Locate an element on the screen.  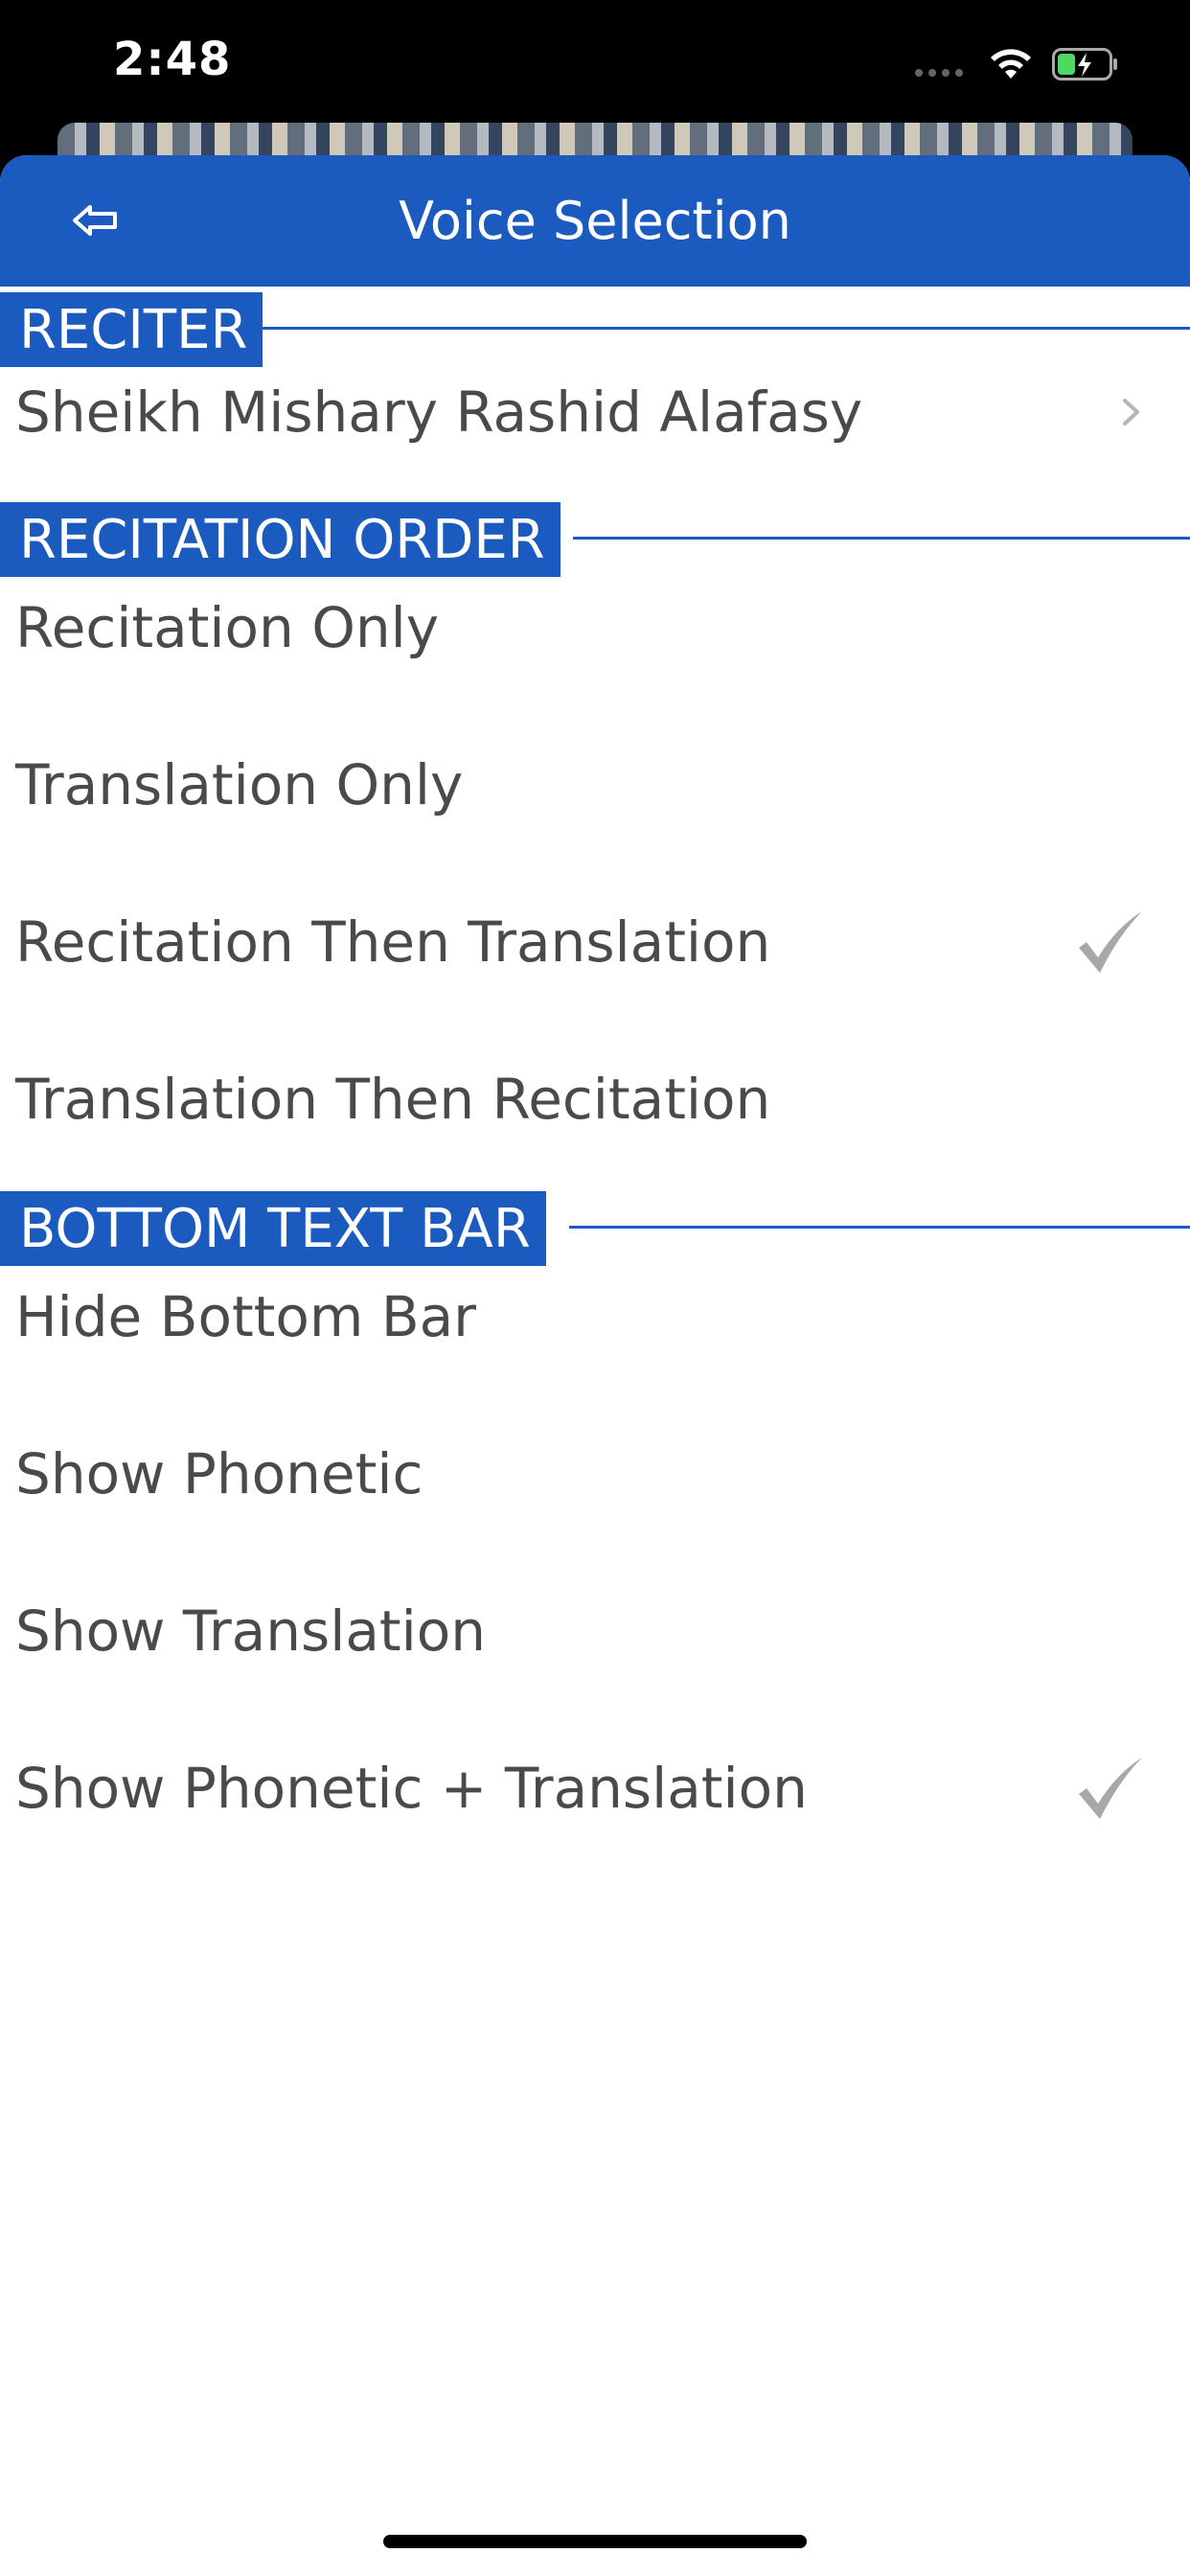
chevron-right-icon is located at coordinates (1131, 412).